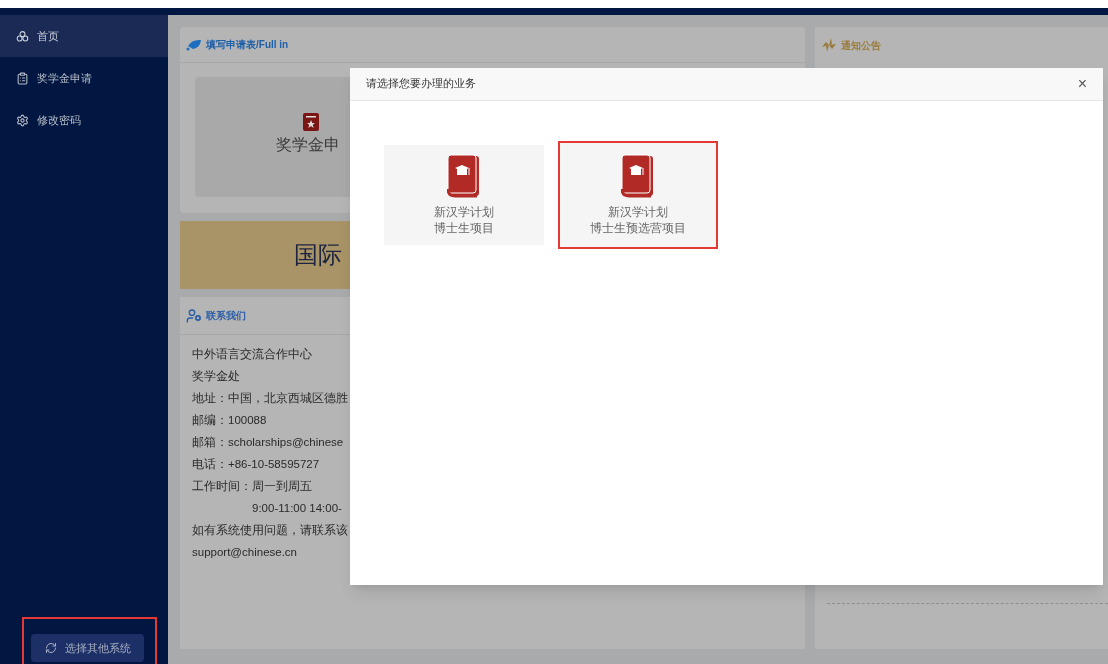  I want to click on program-option: 新汉学计划 博士生预选营项目, so click(638, 195).